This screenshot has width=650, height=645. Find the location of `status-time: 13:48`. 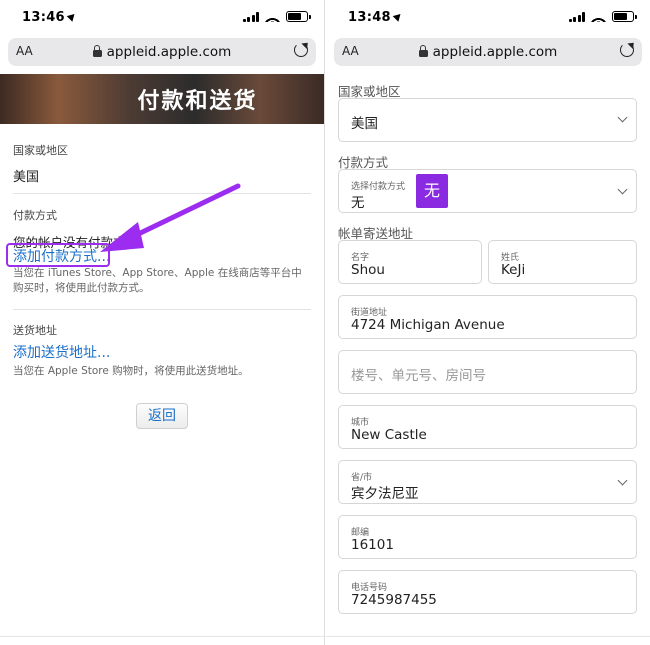

status-time: 13:48 is located at coordinates (376, 17).